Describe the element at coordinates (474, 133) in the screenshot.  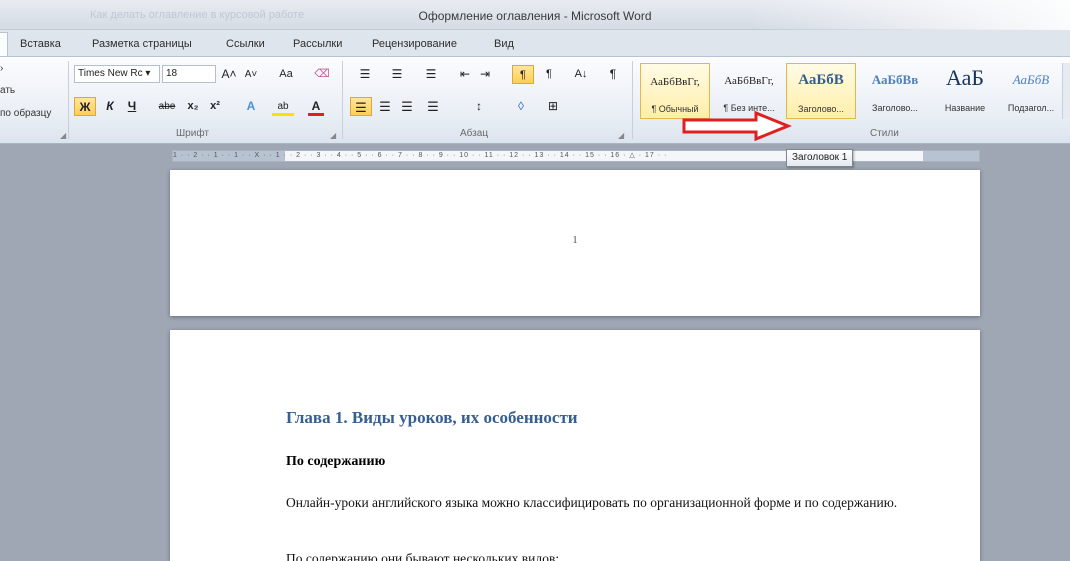
I see `paragraph-group-label: Абзац` at that location.